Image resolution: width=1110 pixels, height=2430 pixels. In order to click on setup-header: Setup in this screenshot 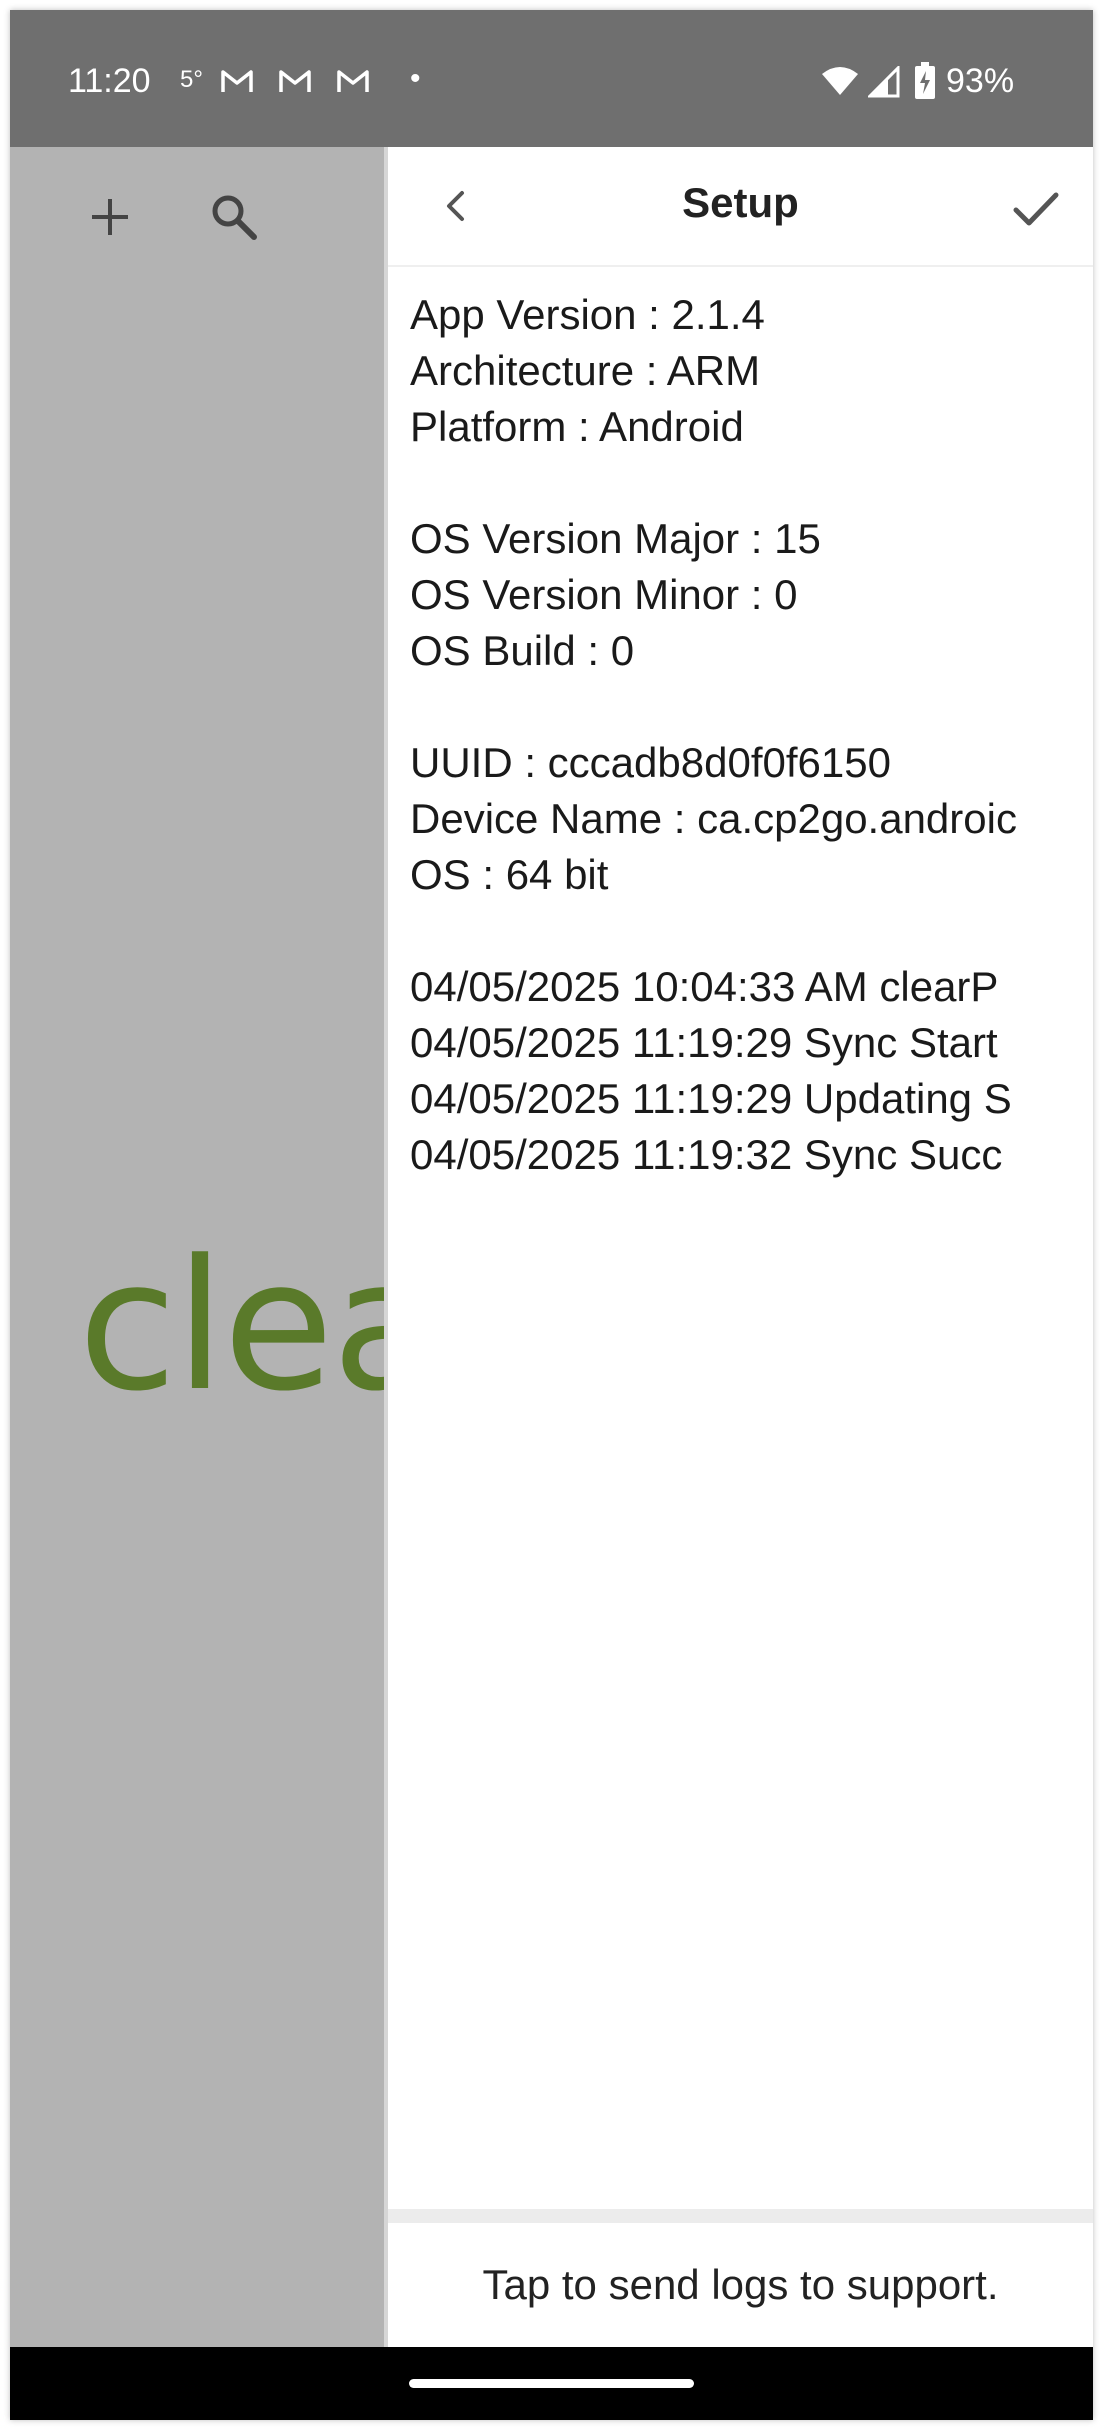, I will do `click(740, 207)`.